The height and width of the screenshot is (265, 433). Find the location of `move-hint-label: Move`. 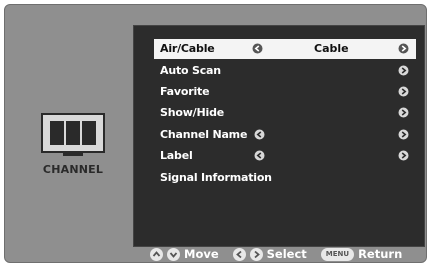

move-hint-label: Move is located at coordinates (201, 254).